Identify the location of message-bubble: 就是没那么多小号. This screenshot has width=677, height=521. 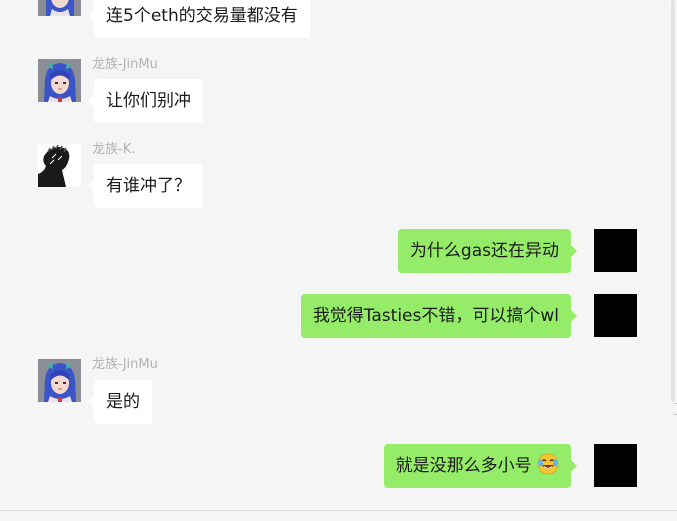
(480, 466).